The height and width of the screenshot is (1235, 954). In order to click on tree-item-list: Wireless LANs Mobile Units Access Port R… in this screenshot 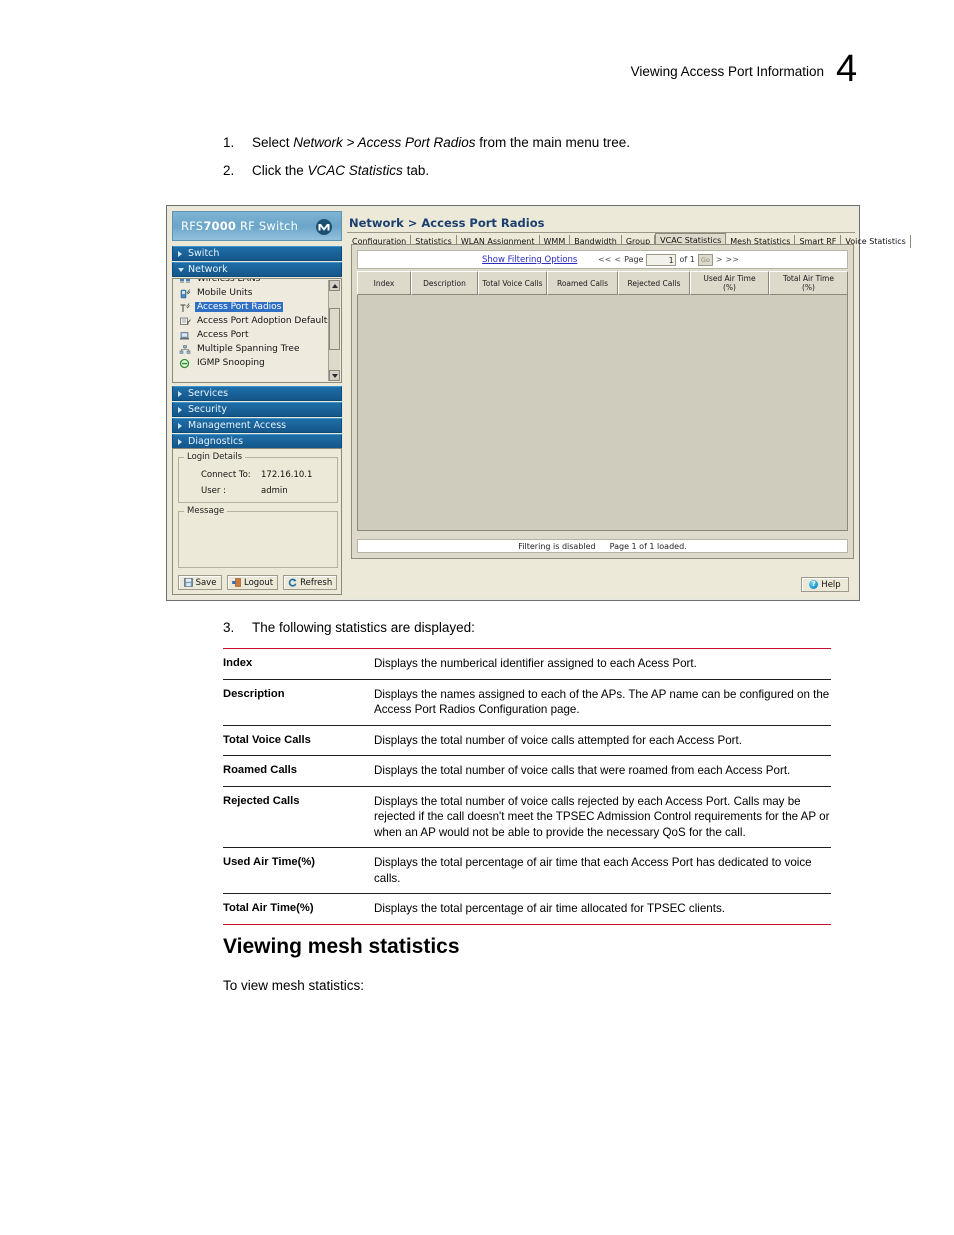, I will do `click(253, 324)`.